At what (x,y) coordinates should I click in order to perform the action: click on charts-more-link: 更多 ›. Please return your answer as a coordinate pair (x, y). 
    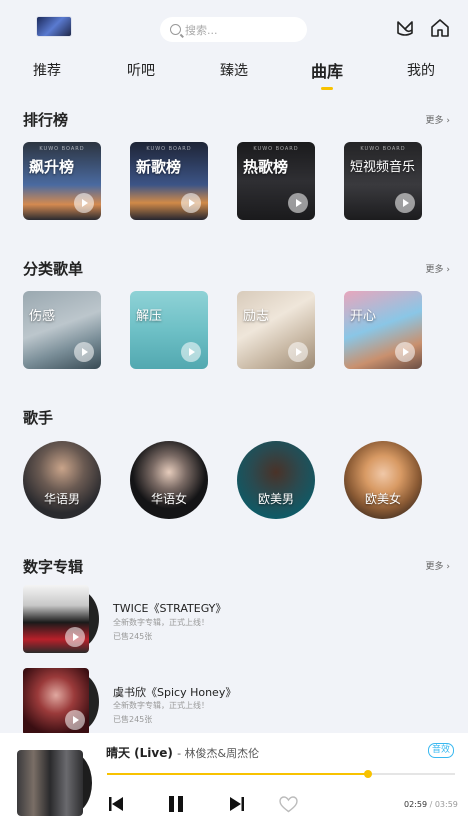
    Looking at the image, I should click on (438, 119).